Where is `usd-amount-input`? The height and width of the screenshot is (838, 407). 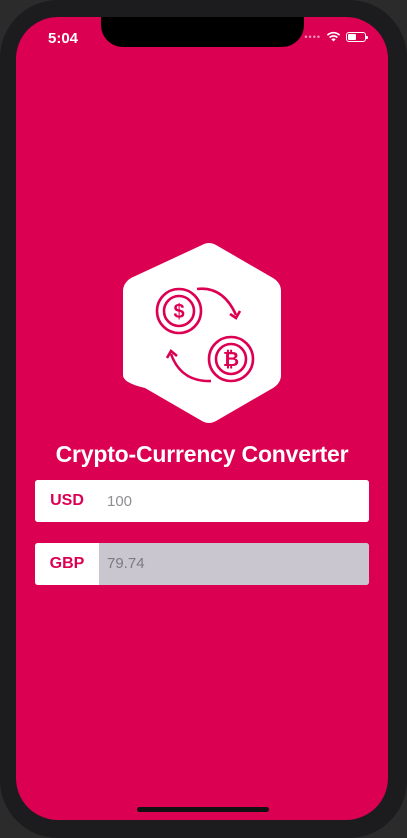
usd-amount-input is located at coordinates (234, 501).